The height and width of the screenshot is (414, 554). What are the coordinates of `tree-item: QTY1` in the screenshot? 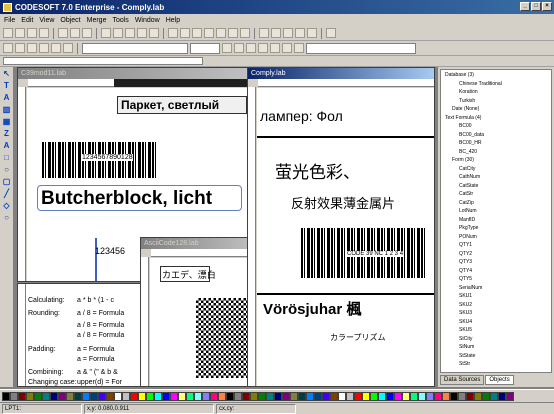 It's located at (465, 245).